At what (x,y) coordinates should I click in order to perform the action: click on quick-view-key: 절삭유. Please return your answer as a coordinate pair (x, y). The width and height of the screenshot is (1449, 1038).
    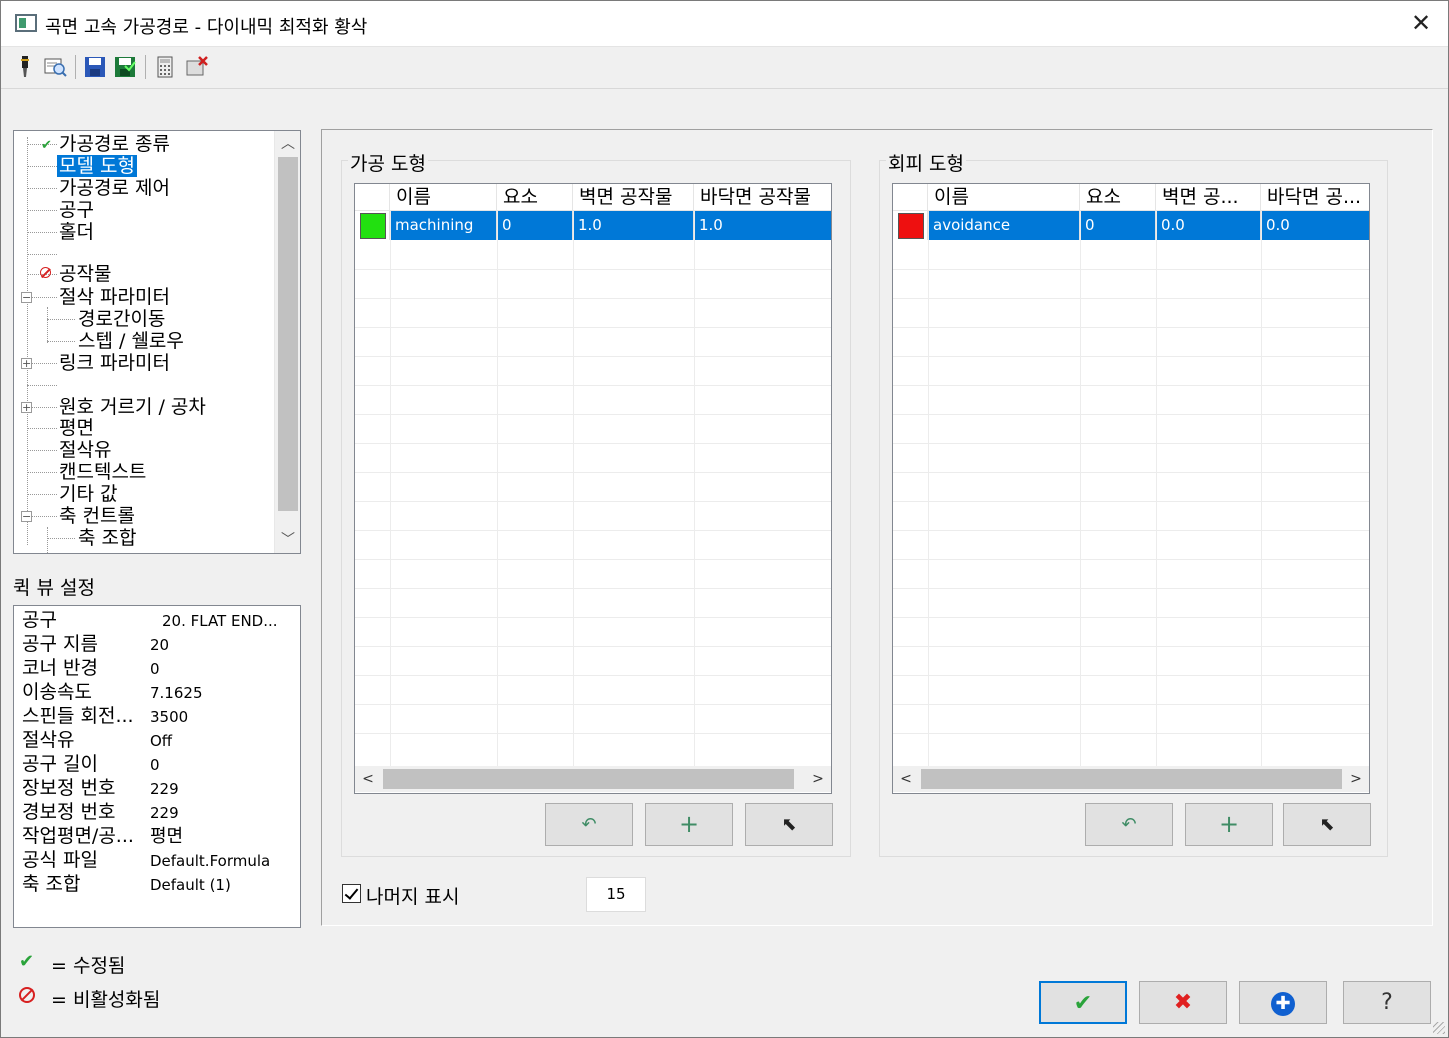
    Looking at the image, I should click on (48, 740).